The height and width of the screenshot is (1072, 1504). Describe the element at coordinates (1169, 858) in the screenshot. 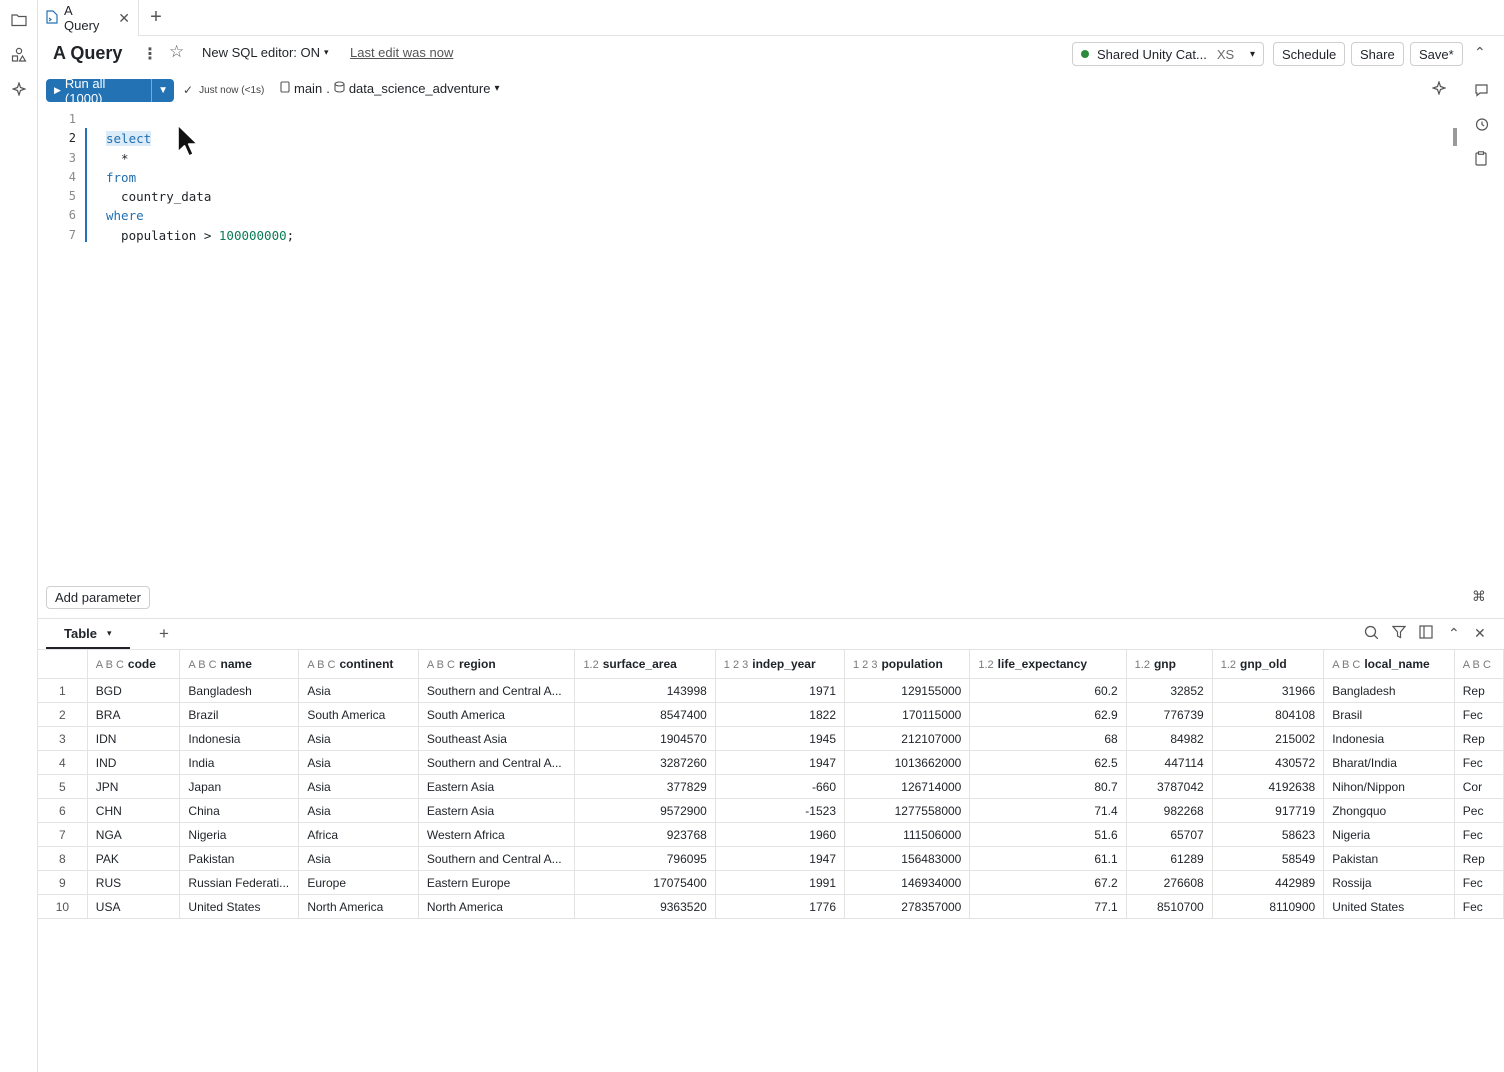

I see `table-cell: 61289` at that location.